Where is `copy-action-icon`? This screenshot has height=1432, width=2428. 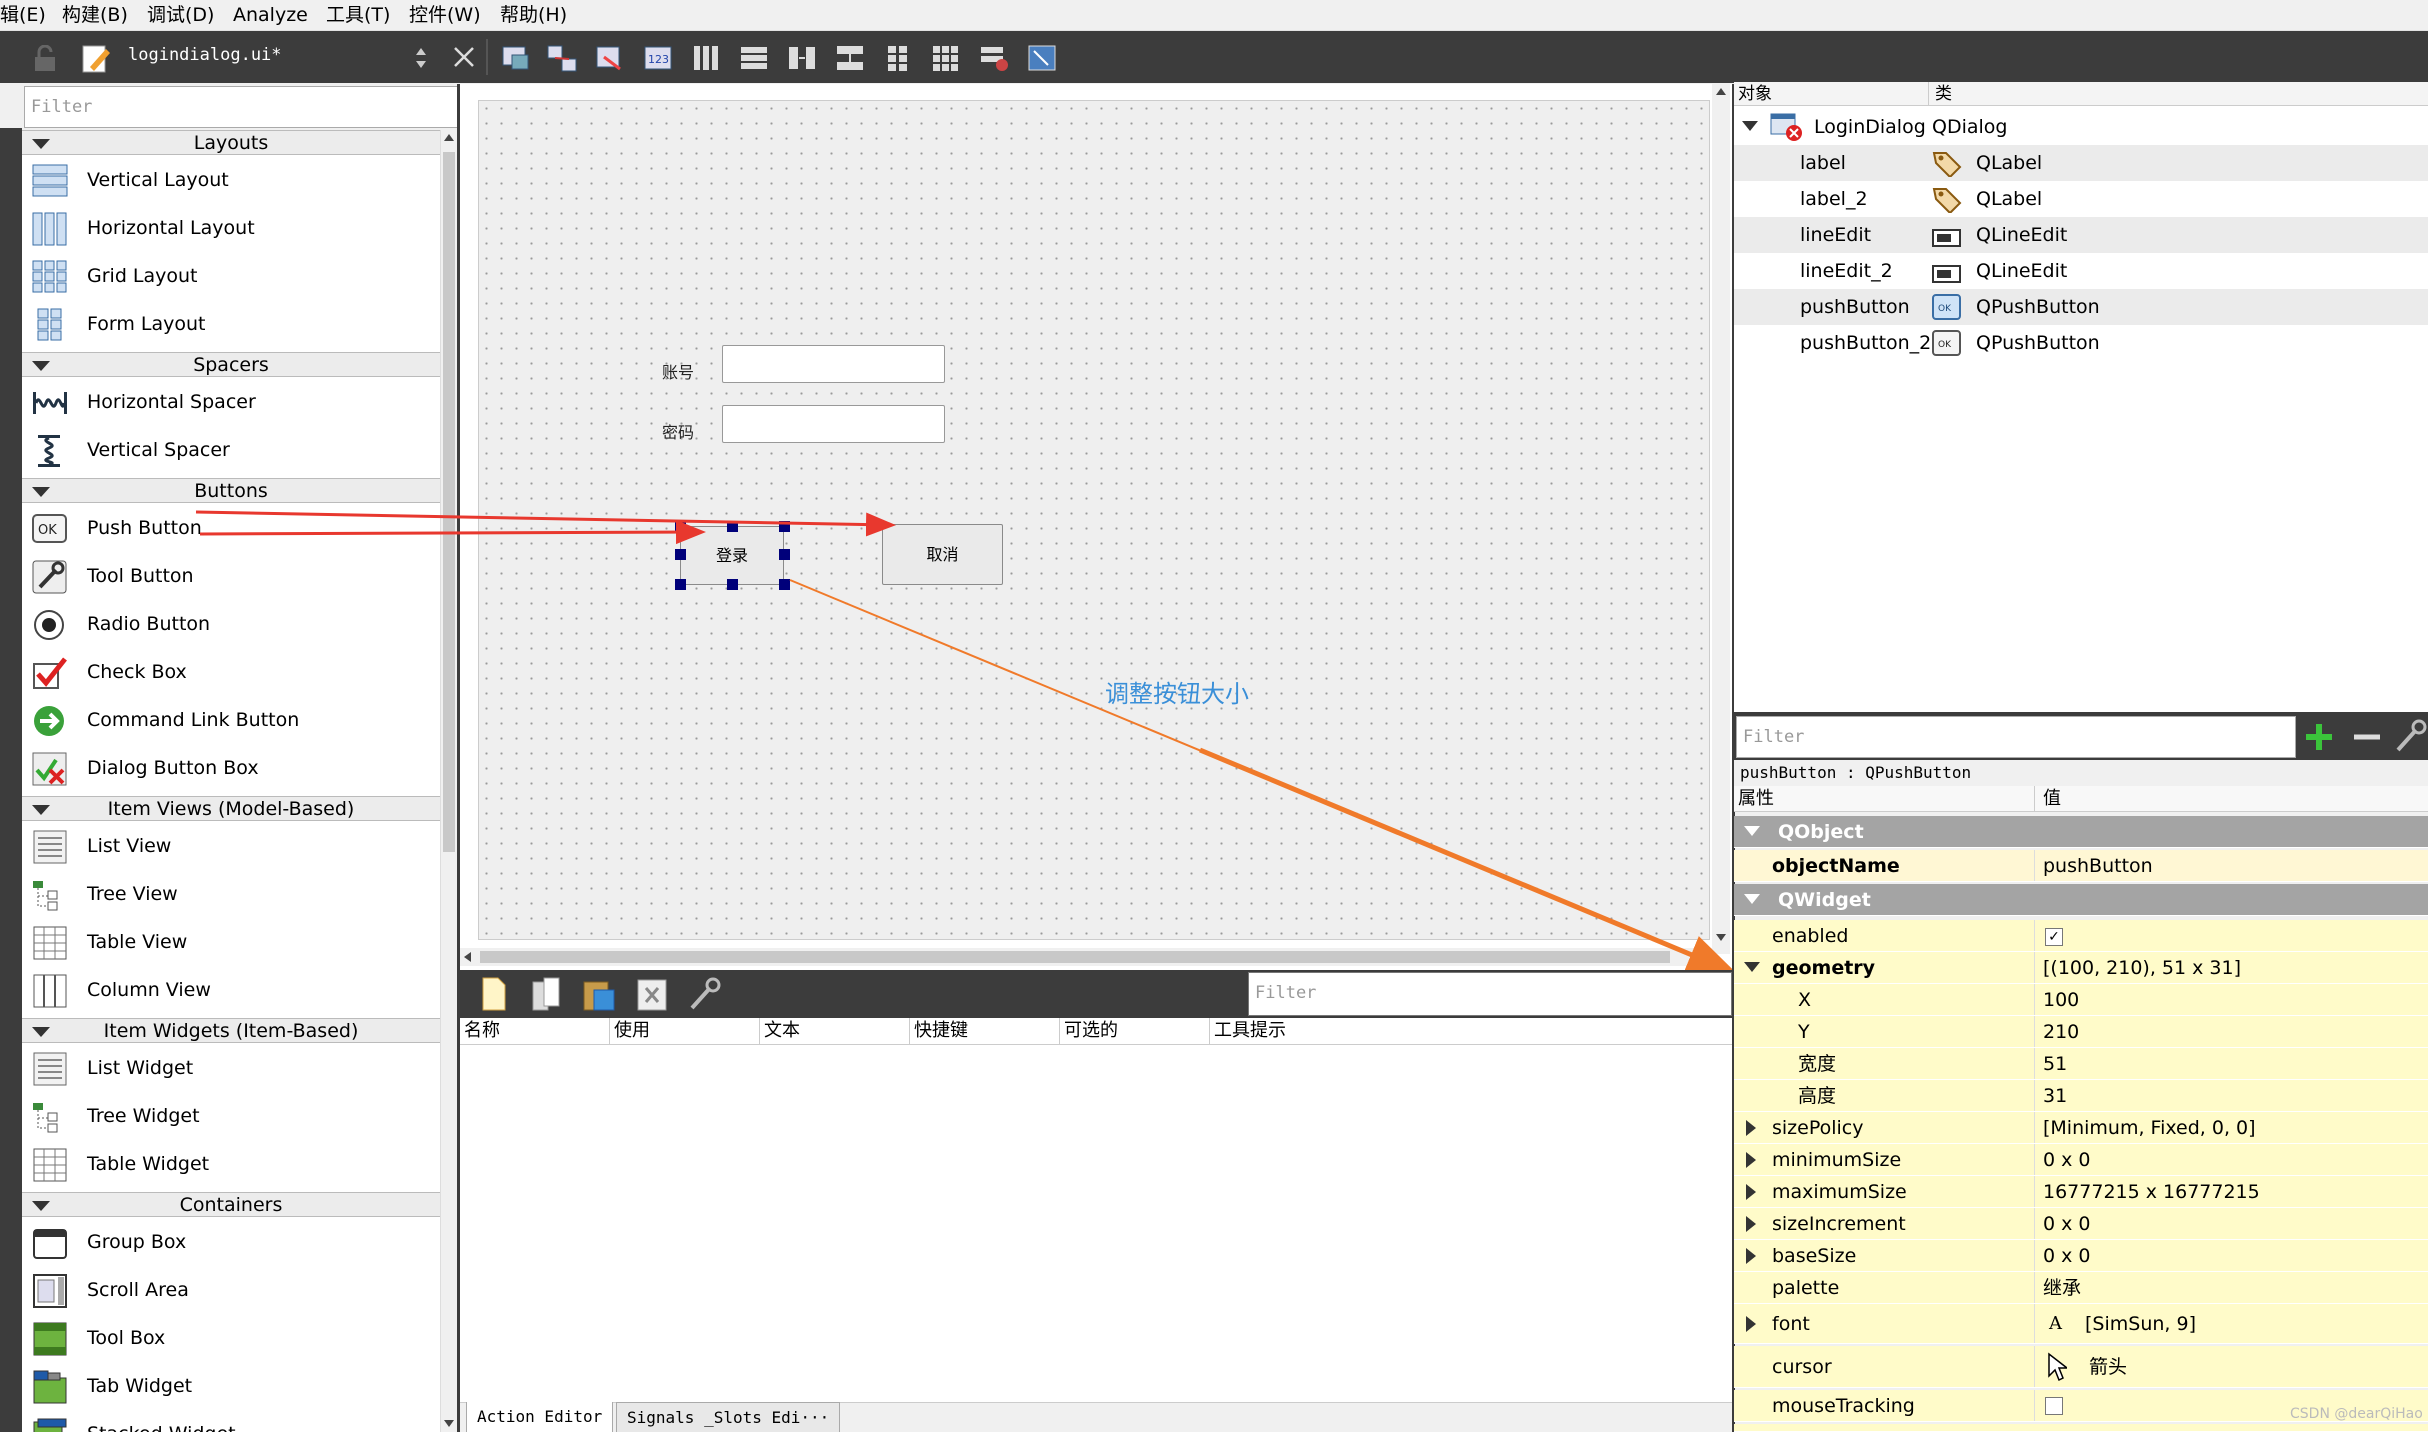
copy-action-icon is located at coordinates (547, 993).